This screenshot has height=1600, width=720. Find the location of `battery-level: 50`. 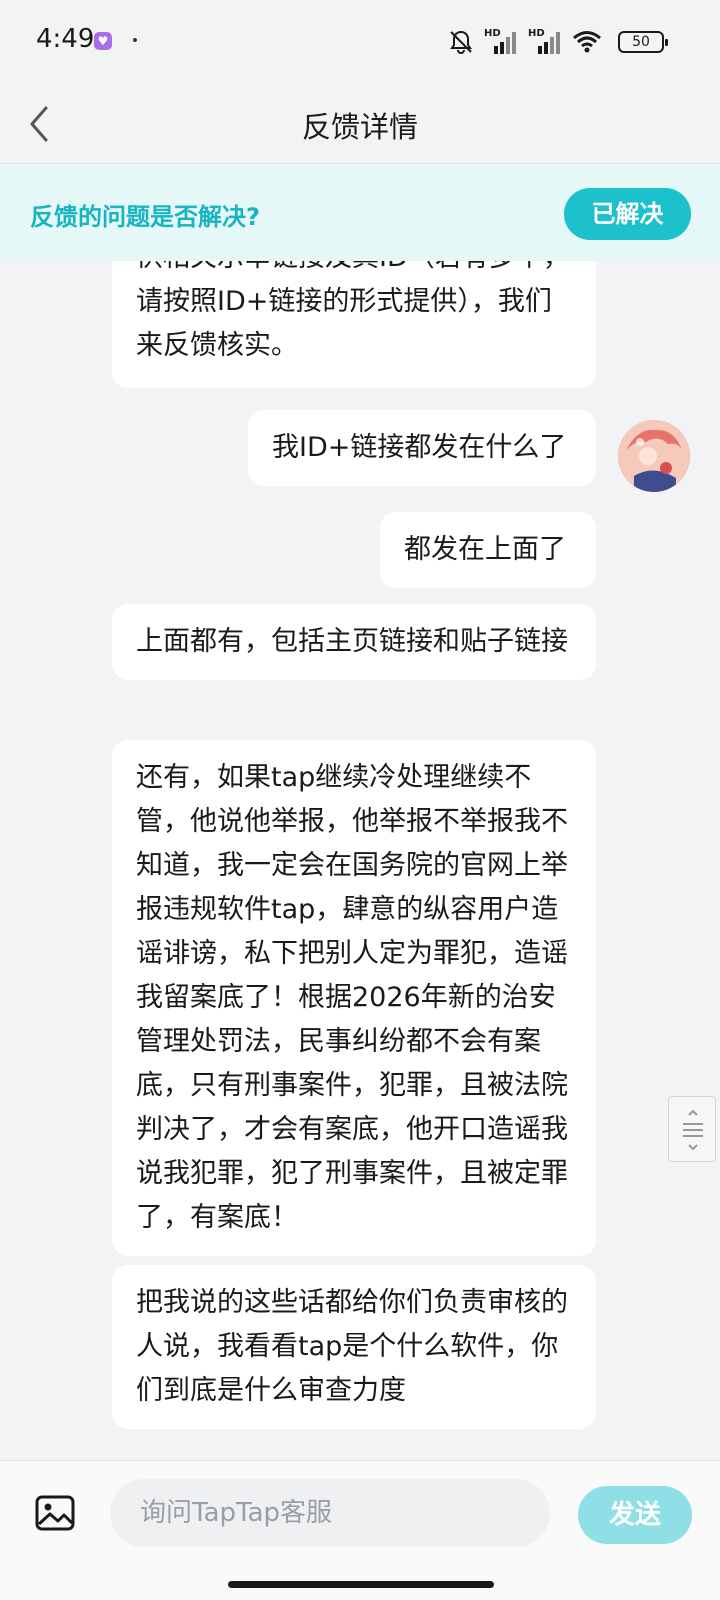

battery-level: 50 is located at coordinates (641, 42).